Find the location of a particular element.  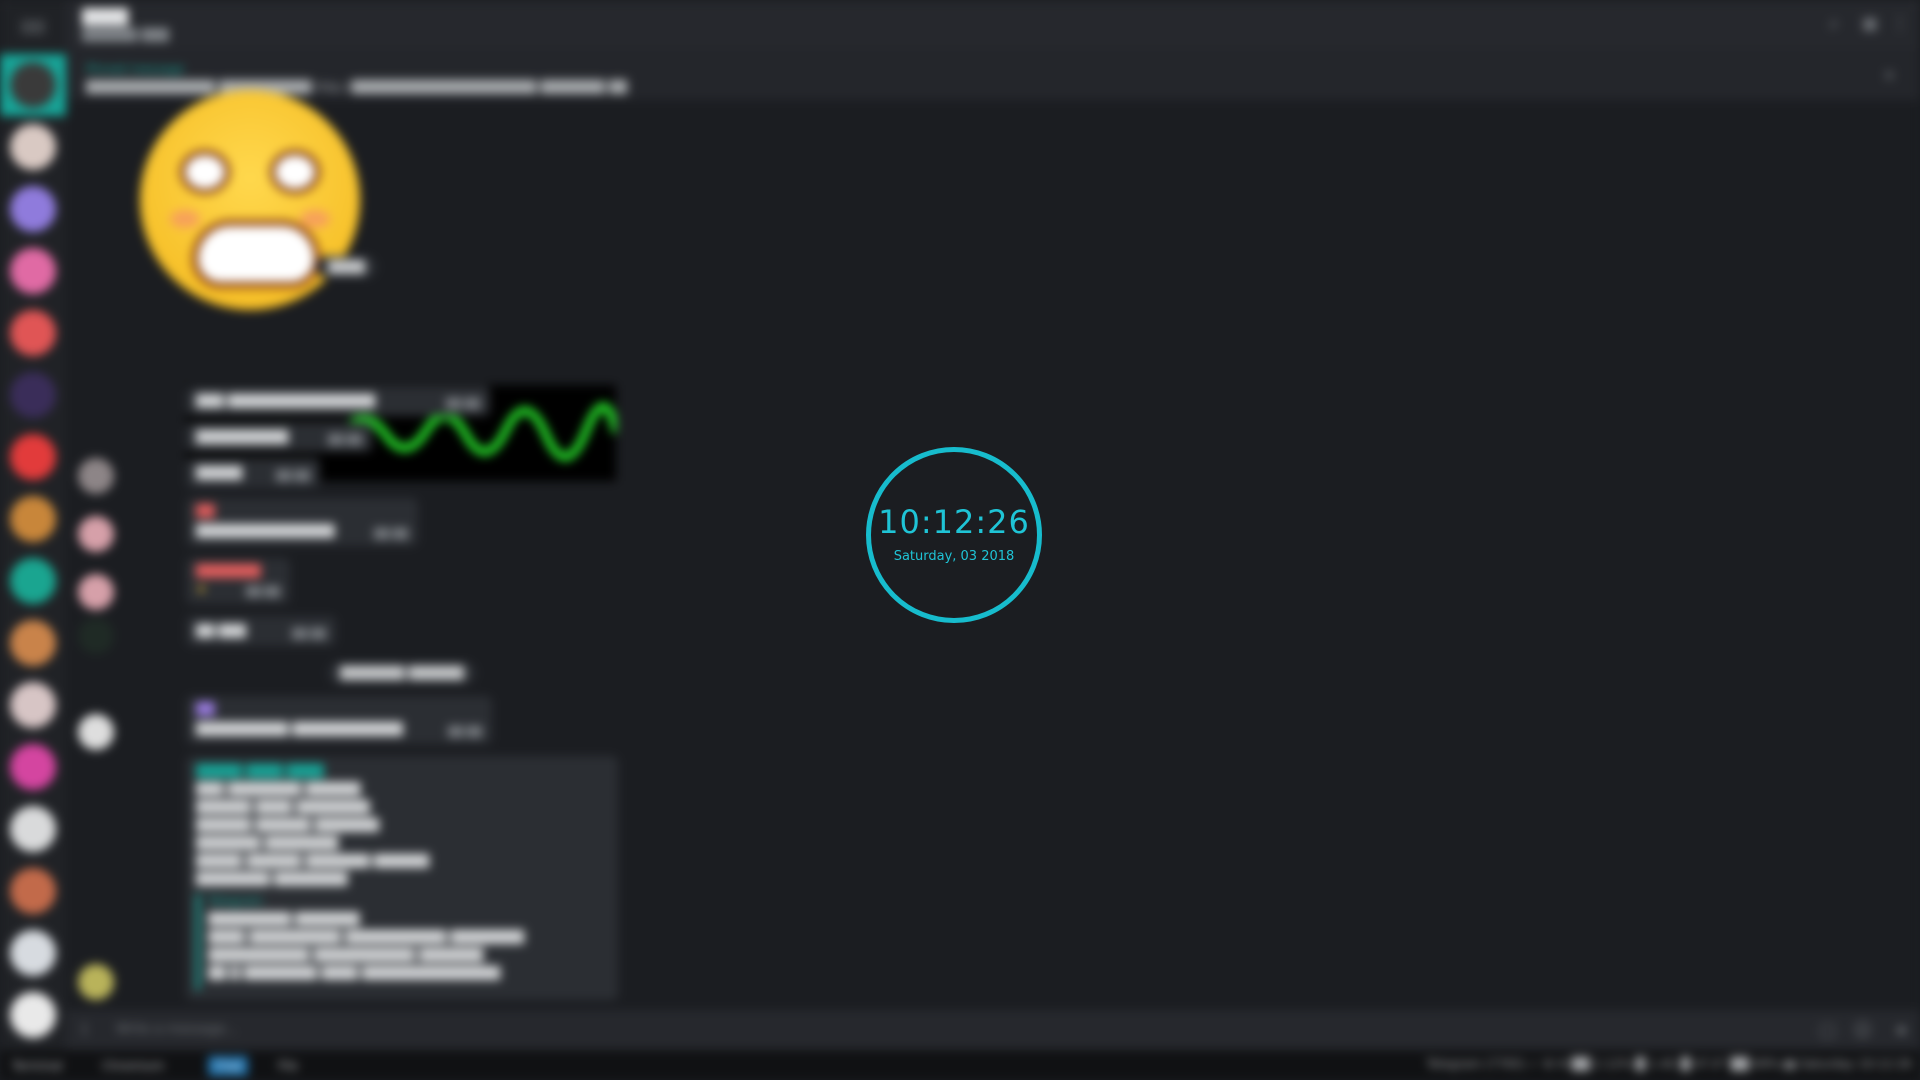

chat-title: ████ is located at coordinates (105, 17).